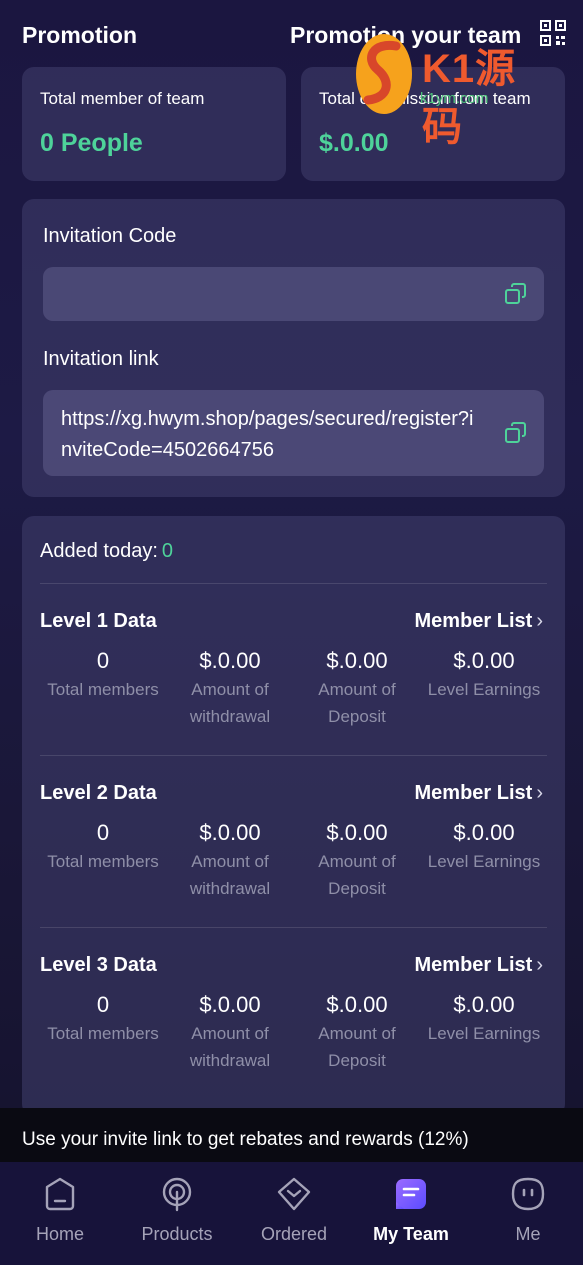 The image size is (583, 1265). Describe the element at coordinates (154, 124) in the screenshot. I see `team-members-card: Total member of team 0 People` at that location.